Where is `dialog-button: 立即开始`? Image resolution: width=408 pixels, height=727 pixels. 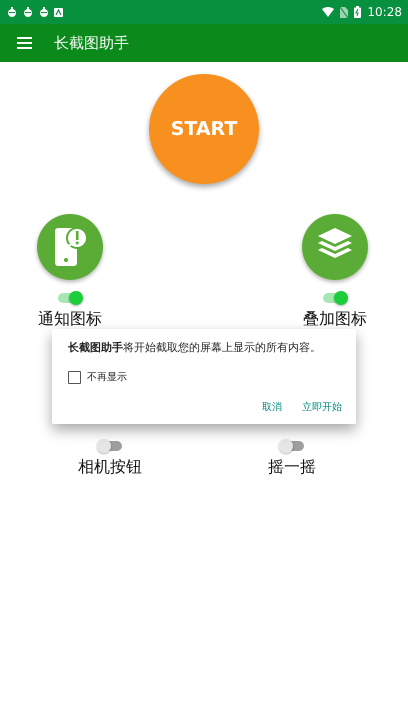
dialog-button: 立即开始 is located at coordinates (322, 407).